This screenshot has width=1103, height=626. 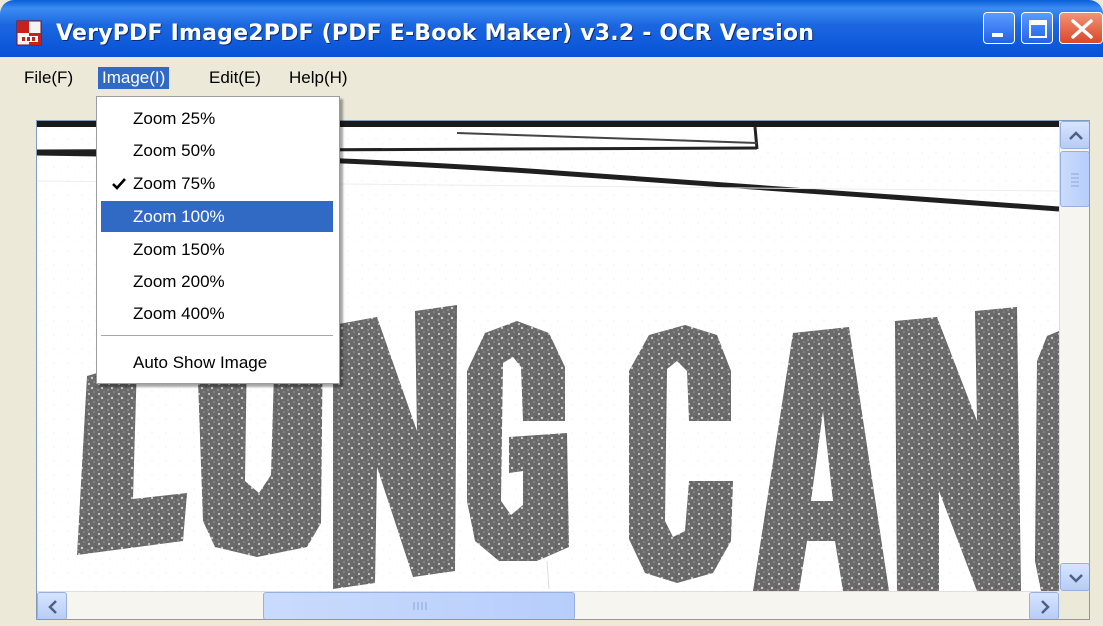 What do you see at coordinates (217, 150) in the screenshot?
I see `menu-item-zoom-50: Zoom 50%` at bounding box center [217, 150].